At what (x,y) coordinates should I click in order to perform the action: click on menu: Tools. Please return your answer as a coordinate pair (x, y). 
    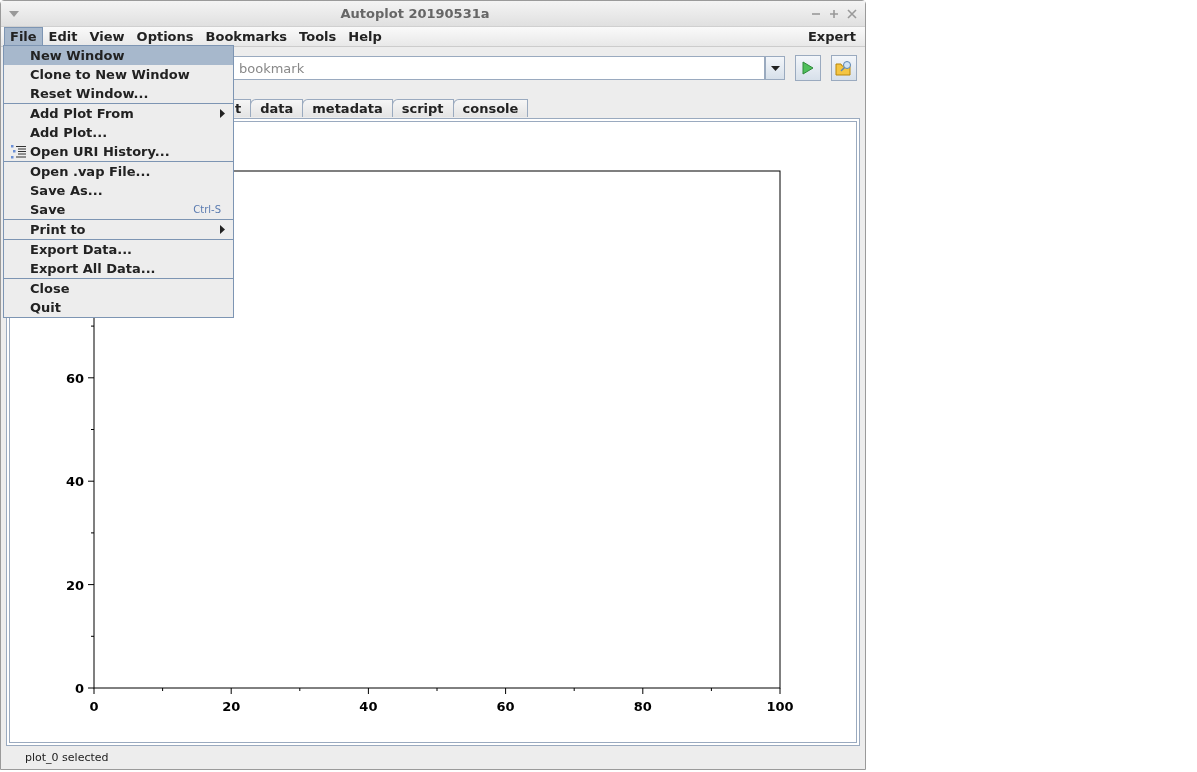
    Looking at the image, I should click on (318, 37).